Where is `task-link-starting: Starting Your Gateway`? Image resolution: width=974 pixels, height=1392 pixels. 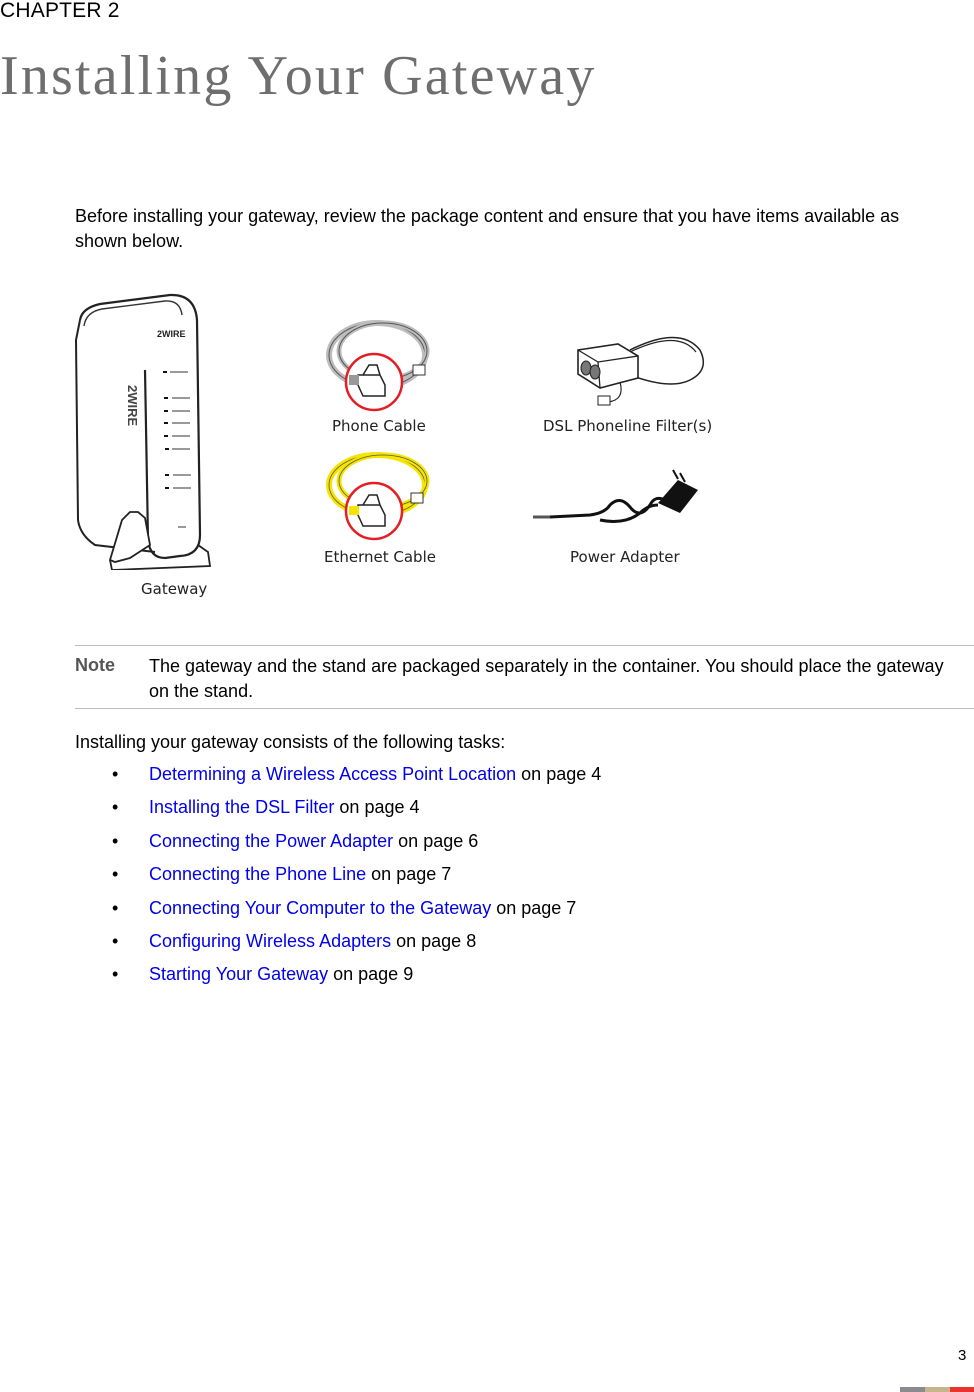
task-link-starting: Starting Your Gateway is located at coordinates (238, 974).